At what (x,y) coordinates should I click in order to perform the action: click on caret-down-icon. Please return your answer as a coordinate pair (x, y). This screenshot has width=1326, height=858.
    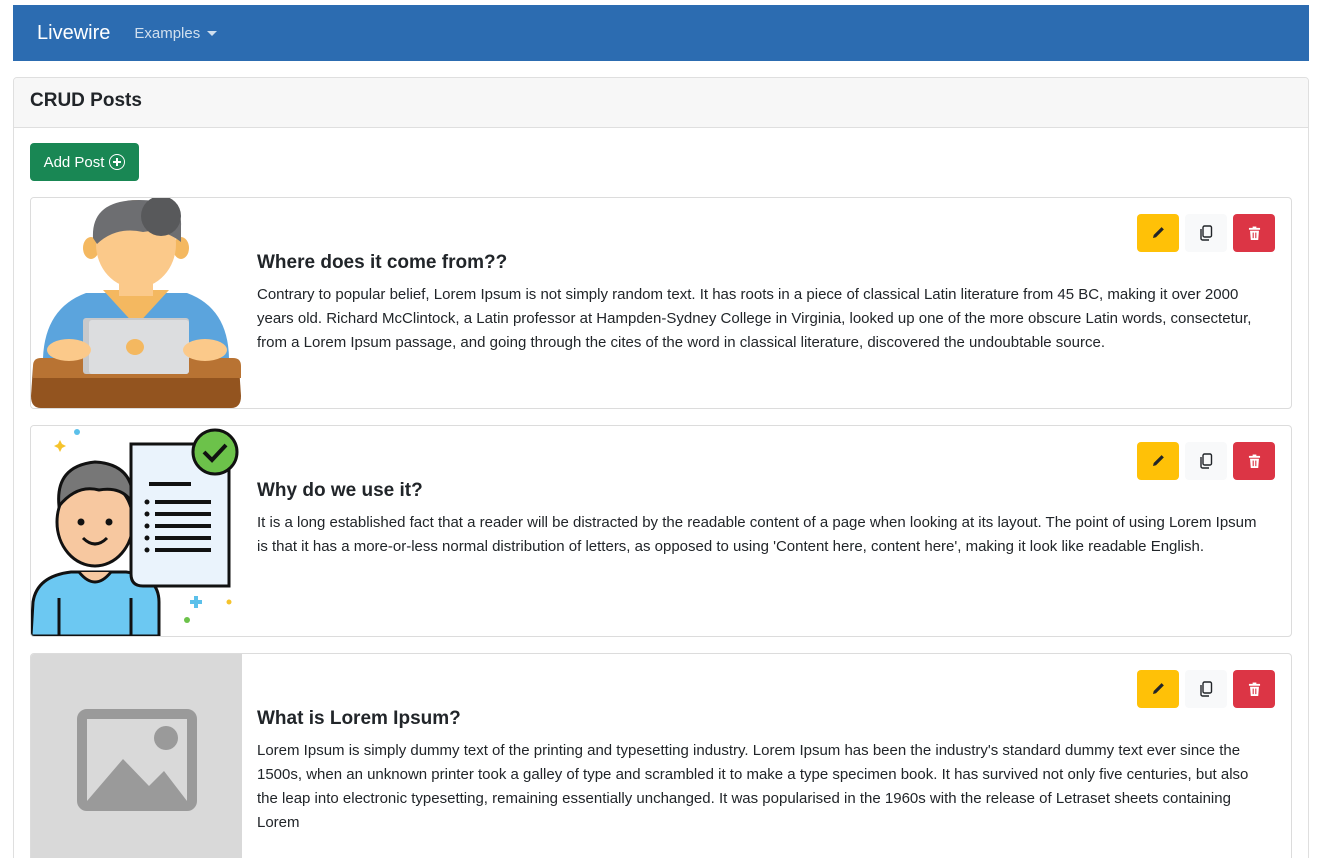
    Looking at the image, I should click on (212, 33).